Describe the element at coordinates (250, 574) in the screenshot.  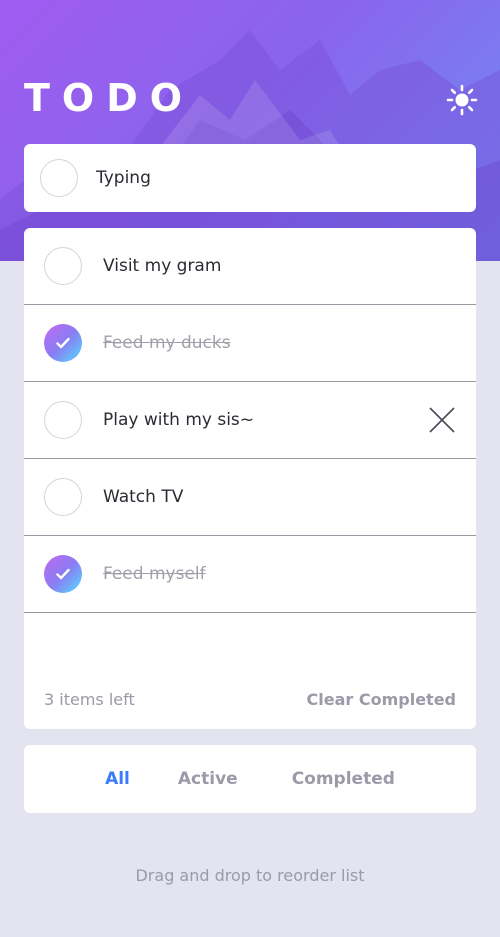
I see `todo-item: Feed myself` at that location.